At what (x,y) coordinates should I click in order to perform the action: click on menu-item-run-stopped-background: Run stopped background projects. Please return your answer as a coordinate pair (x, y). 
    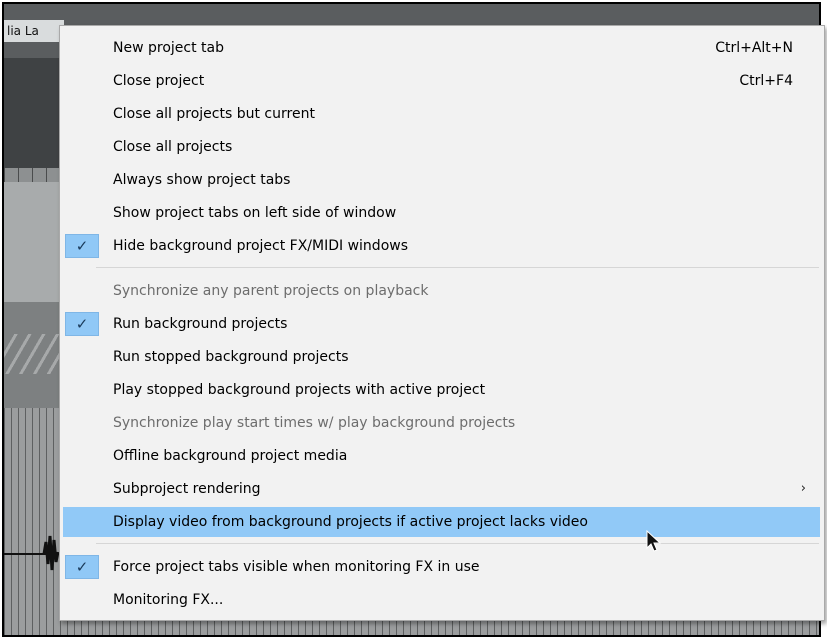
    Looking at the image, I should click on (441, 357).